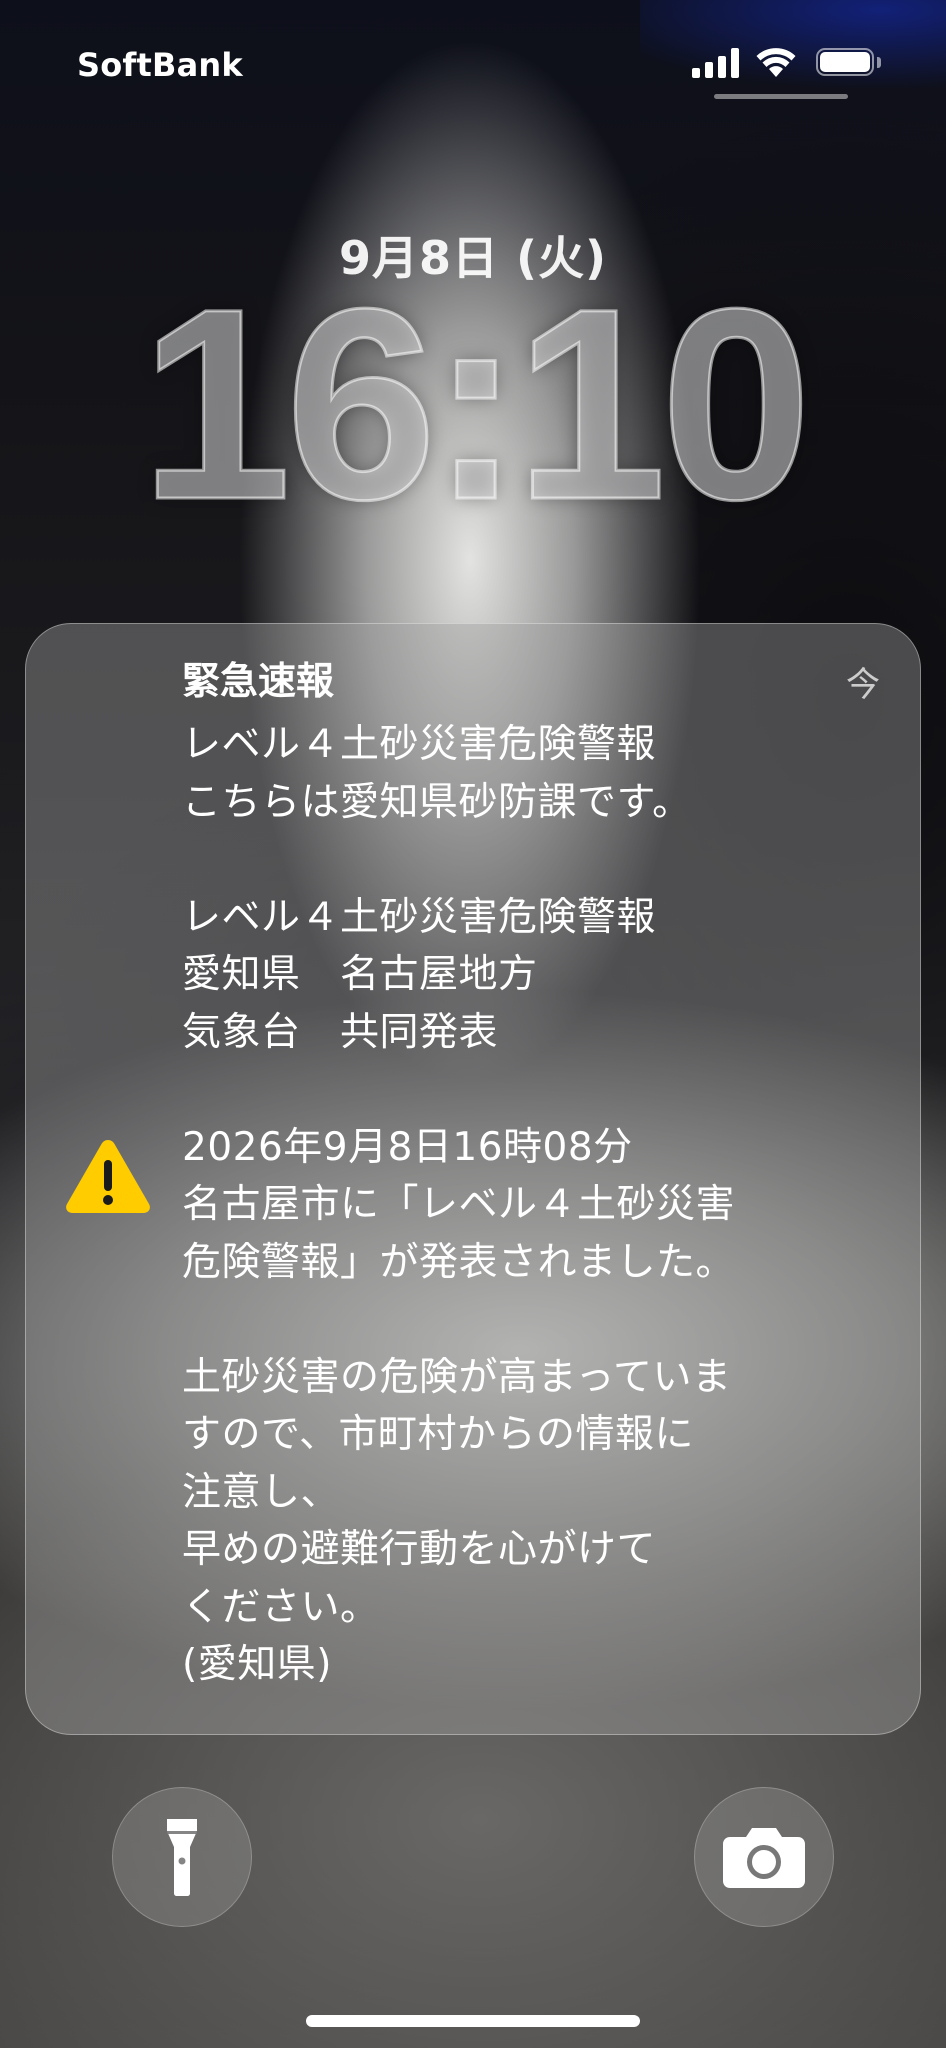  What do you see at coordinates (776, 63) in the screenshot?
I see `wifi-icon` at bounding box center [776, 63].